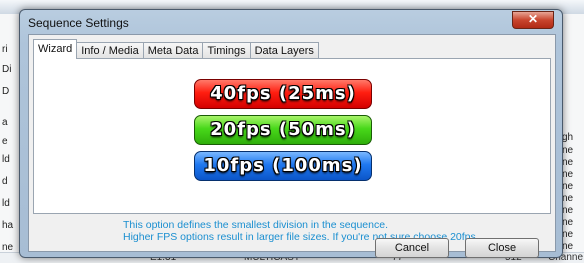  I want to click on fps-40-button: 40fps (25ms), so click(283, 94).